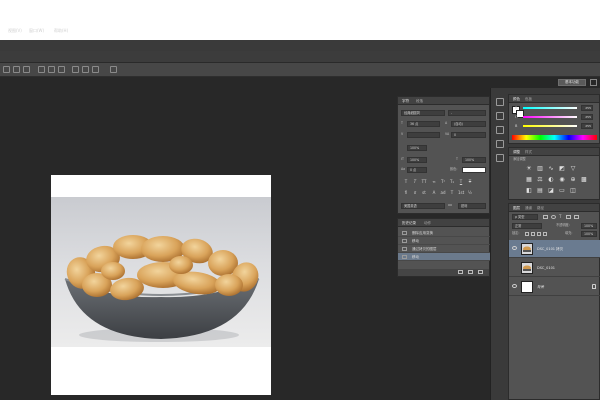 The width and height of the screenshot is (600, 400). I want to click on lock-transparent-icon, so click(527, 234).